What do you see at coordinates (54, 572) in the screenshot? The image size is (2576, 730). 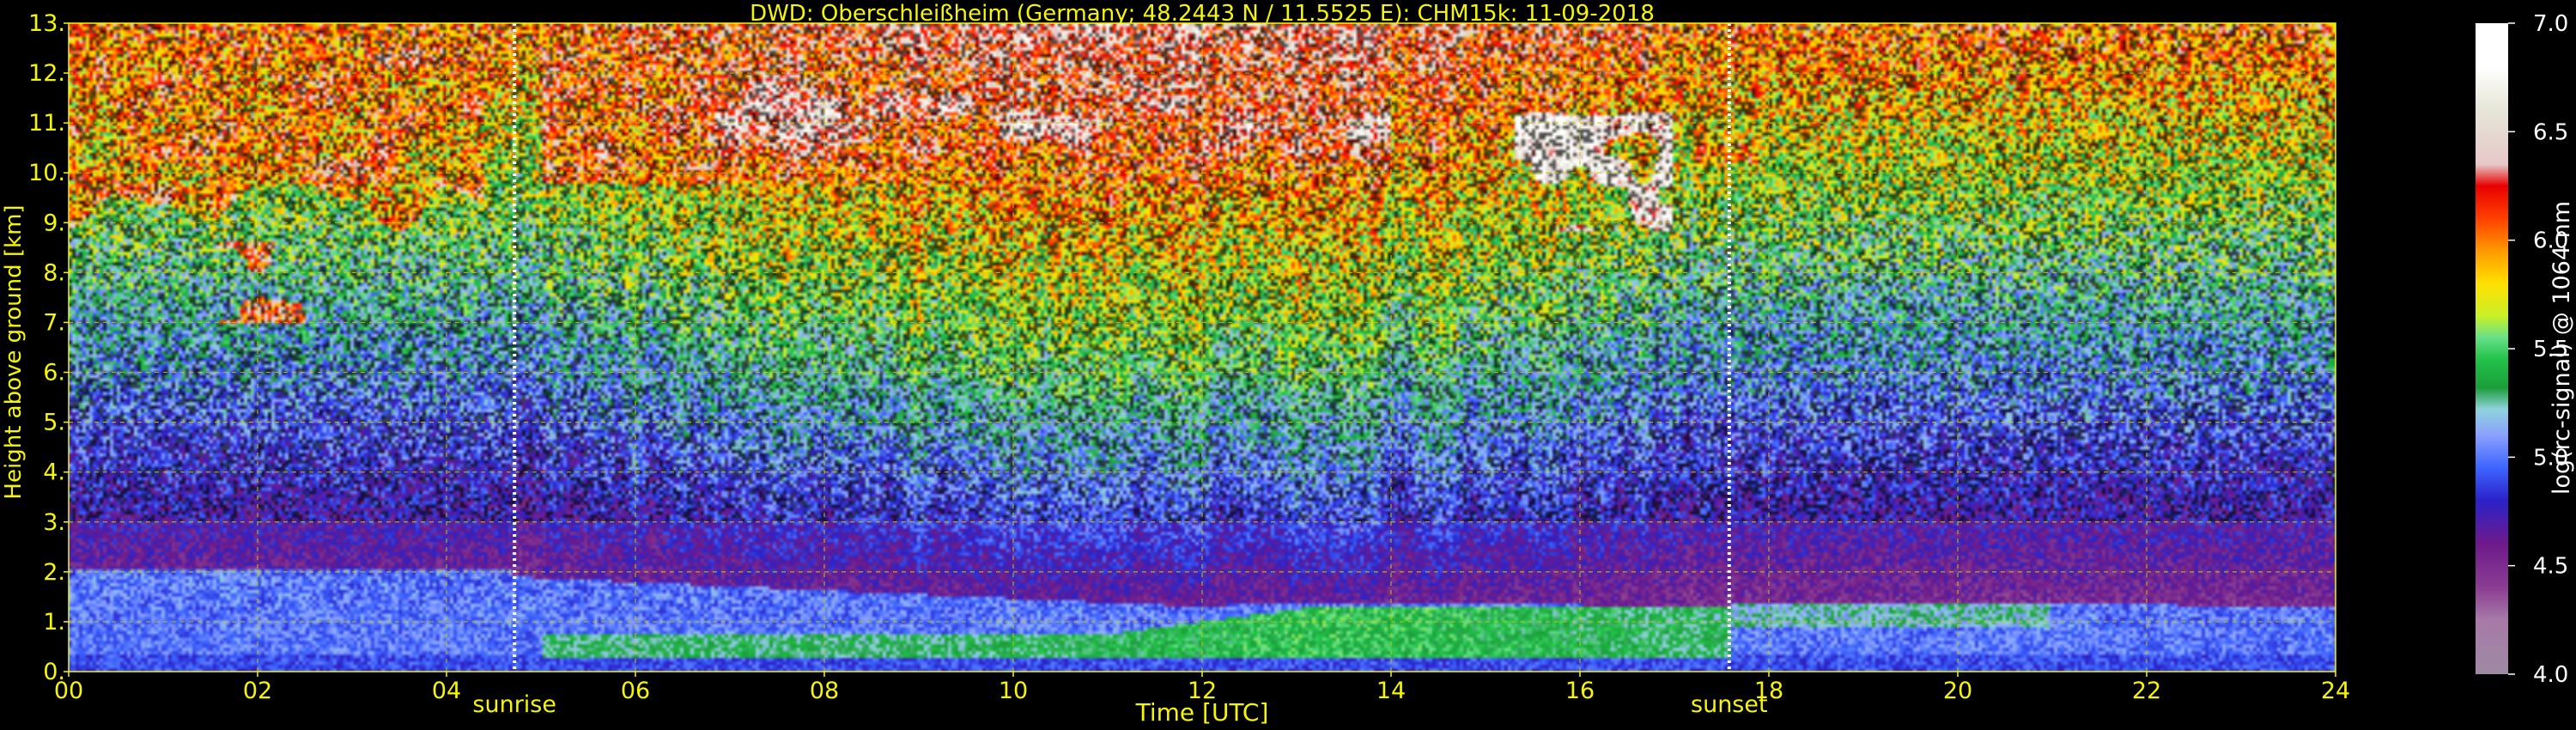 I see `y-tick-label: 2.` at bounding box center [54, 572].